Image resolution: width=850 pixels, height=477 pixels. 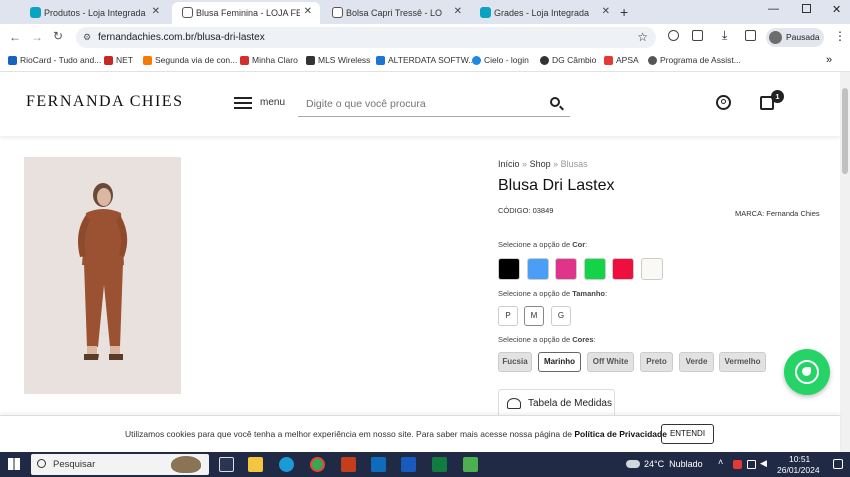 I want to click on color-swatch-green, so click(x=595, y=269).